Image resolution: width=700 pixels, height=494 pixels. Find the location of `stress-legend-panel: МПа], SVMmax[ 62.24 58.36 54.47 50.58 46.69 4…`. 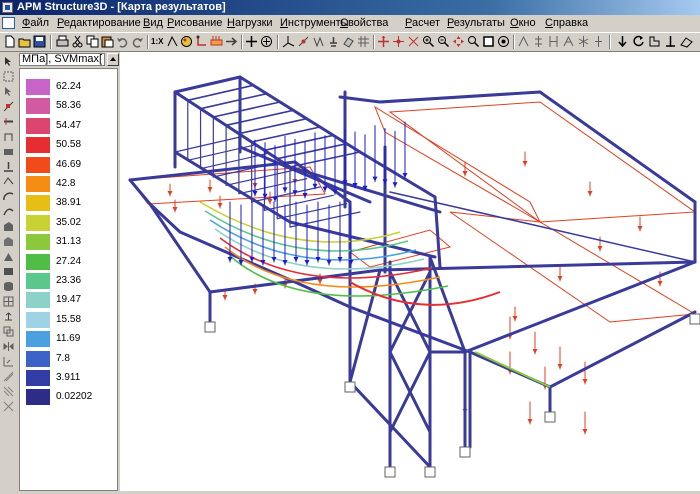

stress-legend-panel: МПа], SVMmax[ 62.24 58.36 54.47 50.58 46.69 4… is located at coordinates (68, 271).